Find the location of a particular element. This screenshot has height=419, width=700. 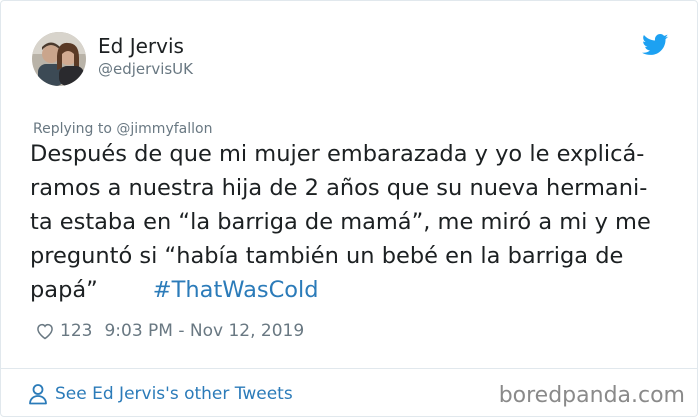

tweet-text-line-last: papá” #ThatWasCold is located at coordinates (360, 290).